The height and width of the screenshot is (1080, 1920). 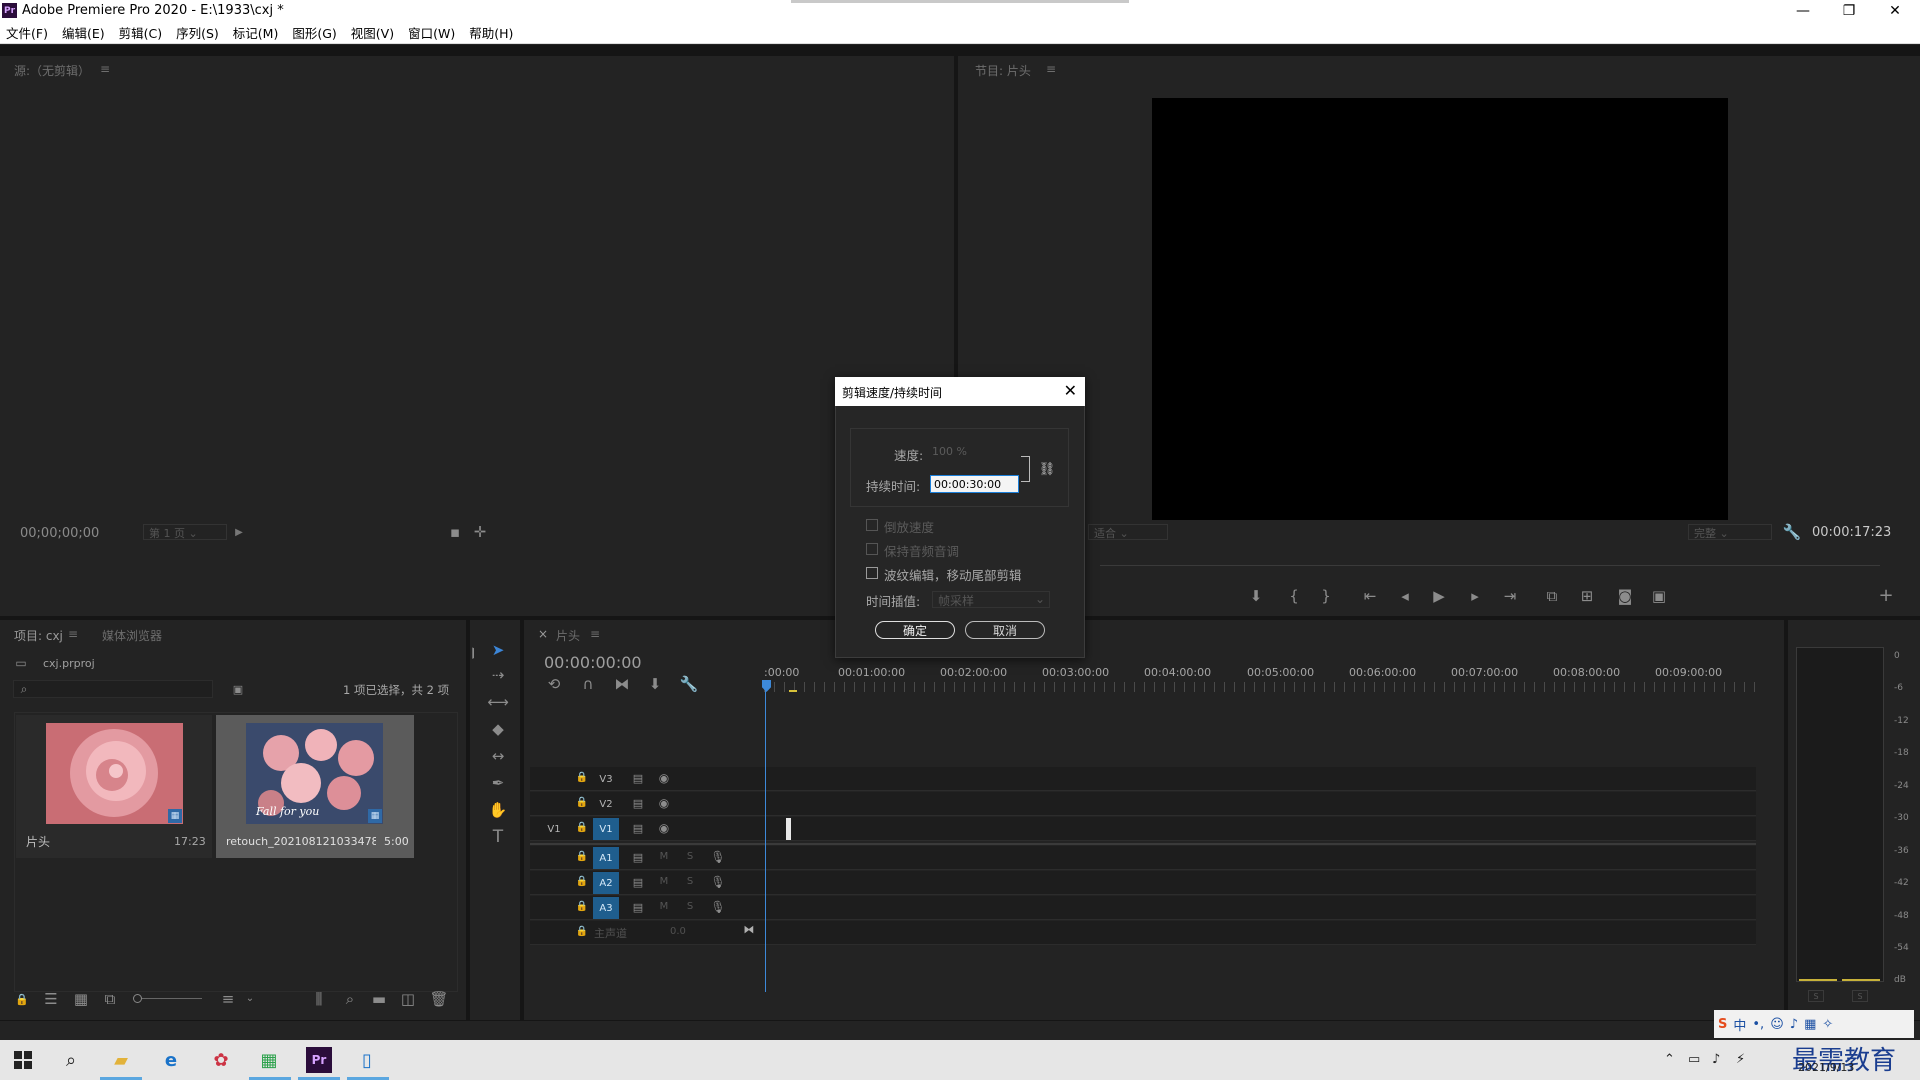 I want to click on search-icon: ⌕, so click(x=71, y=1060).